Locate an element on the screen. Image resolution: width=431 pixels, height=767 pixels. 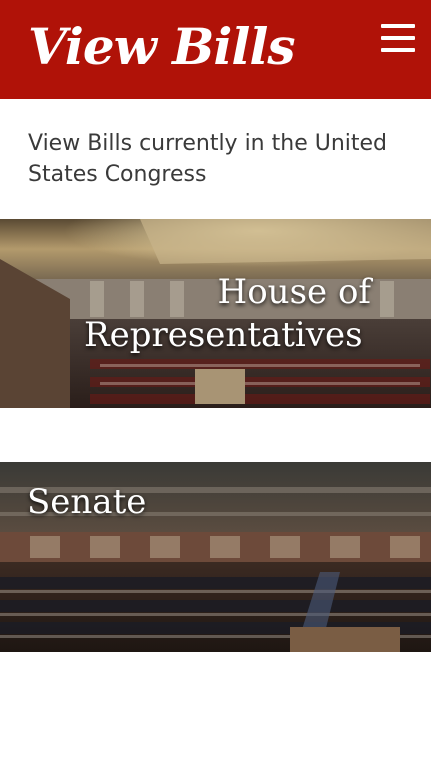
app-header: View Bills is located at coordinates (215, 49).